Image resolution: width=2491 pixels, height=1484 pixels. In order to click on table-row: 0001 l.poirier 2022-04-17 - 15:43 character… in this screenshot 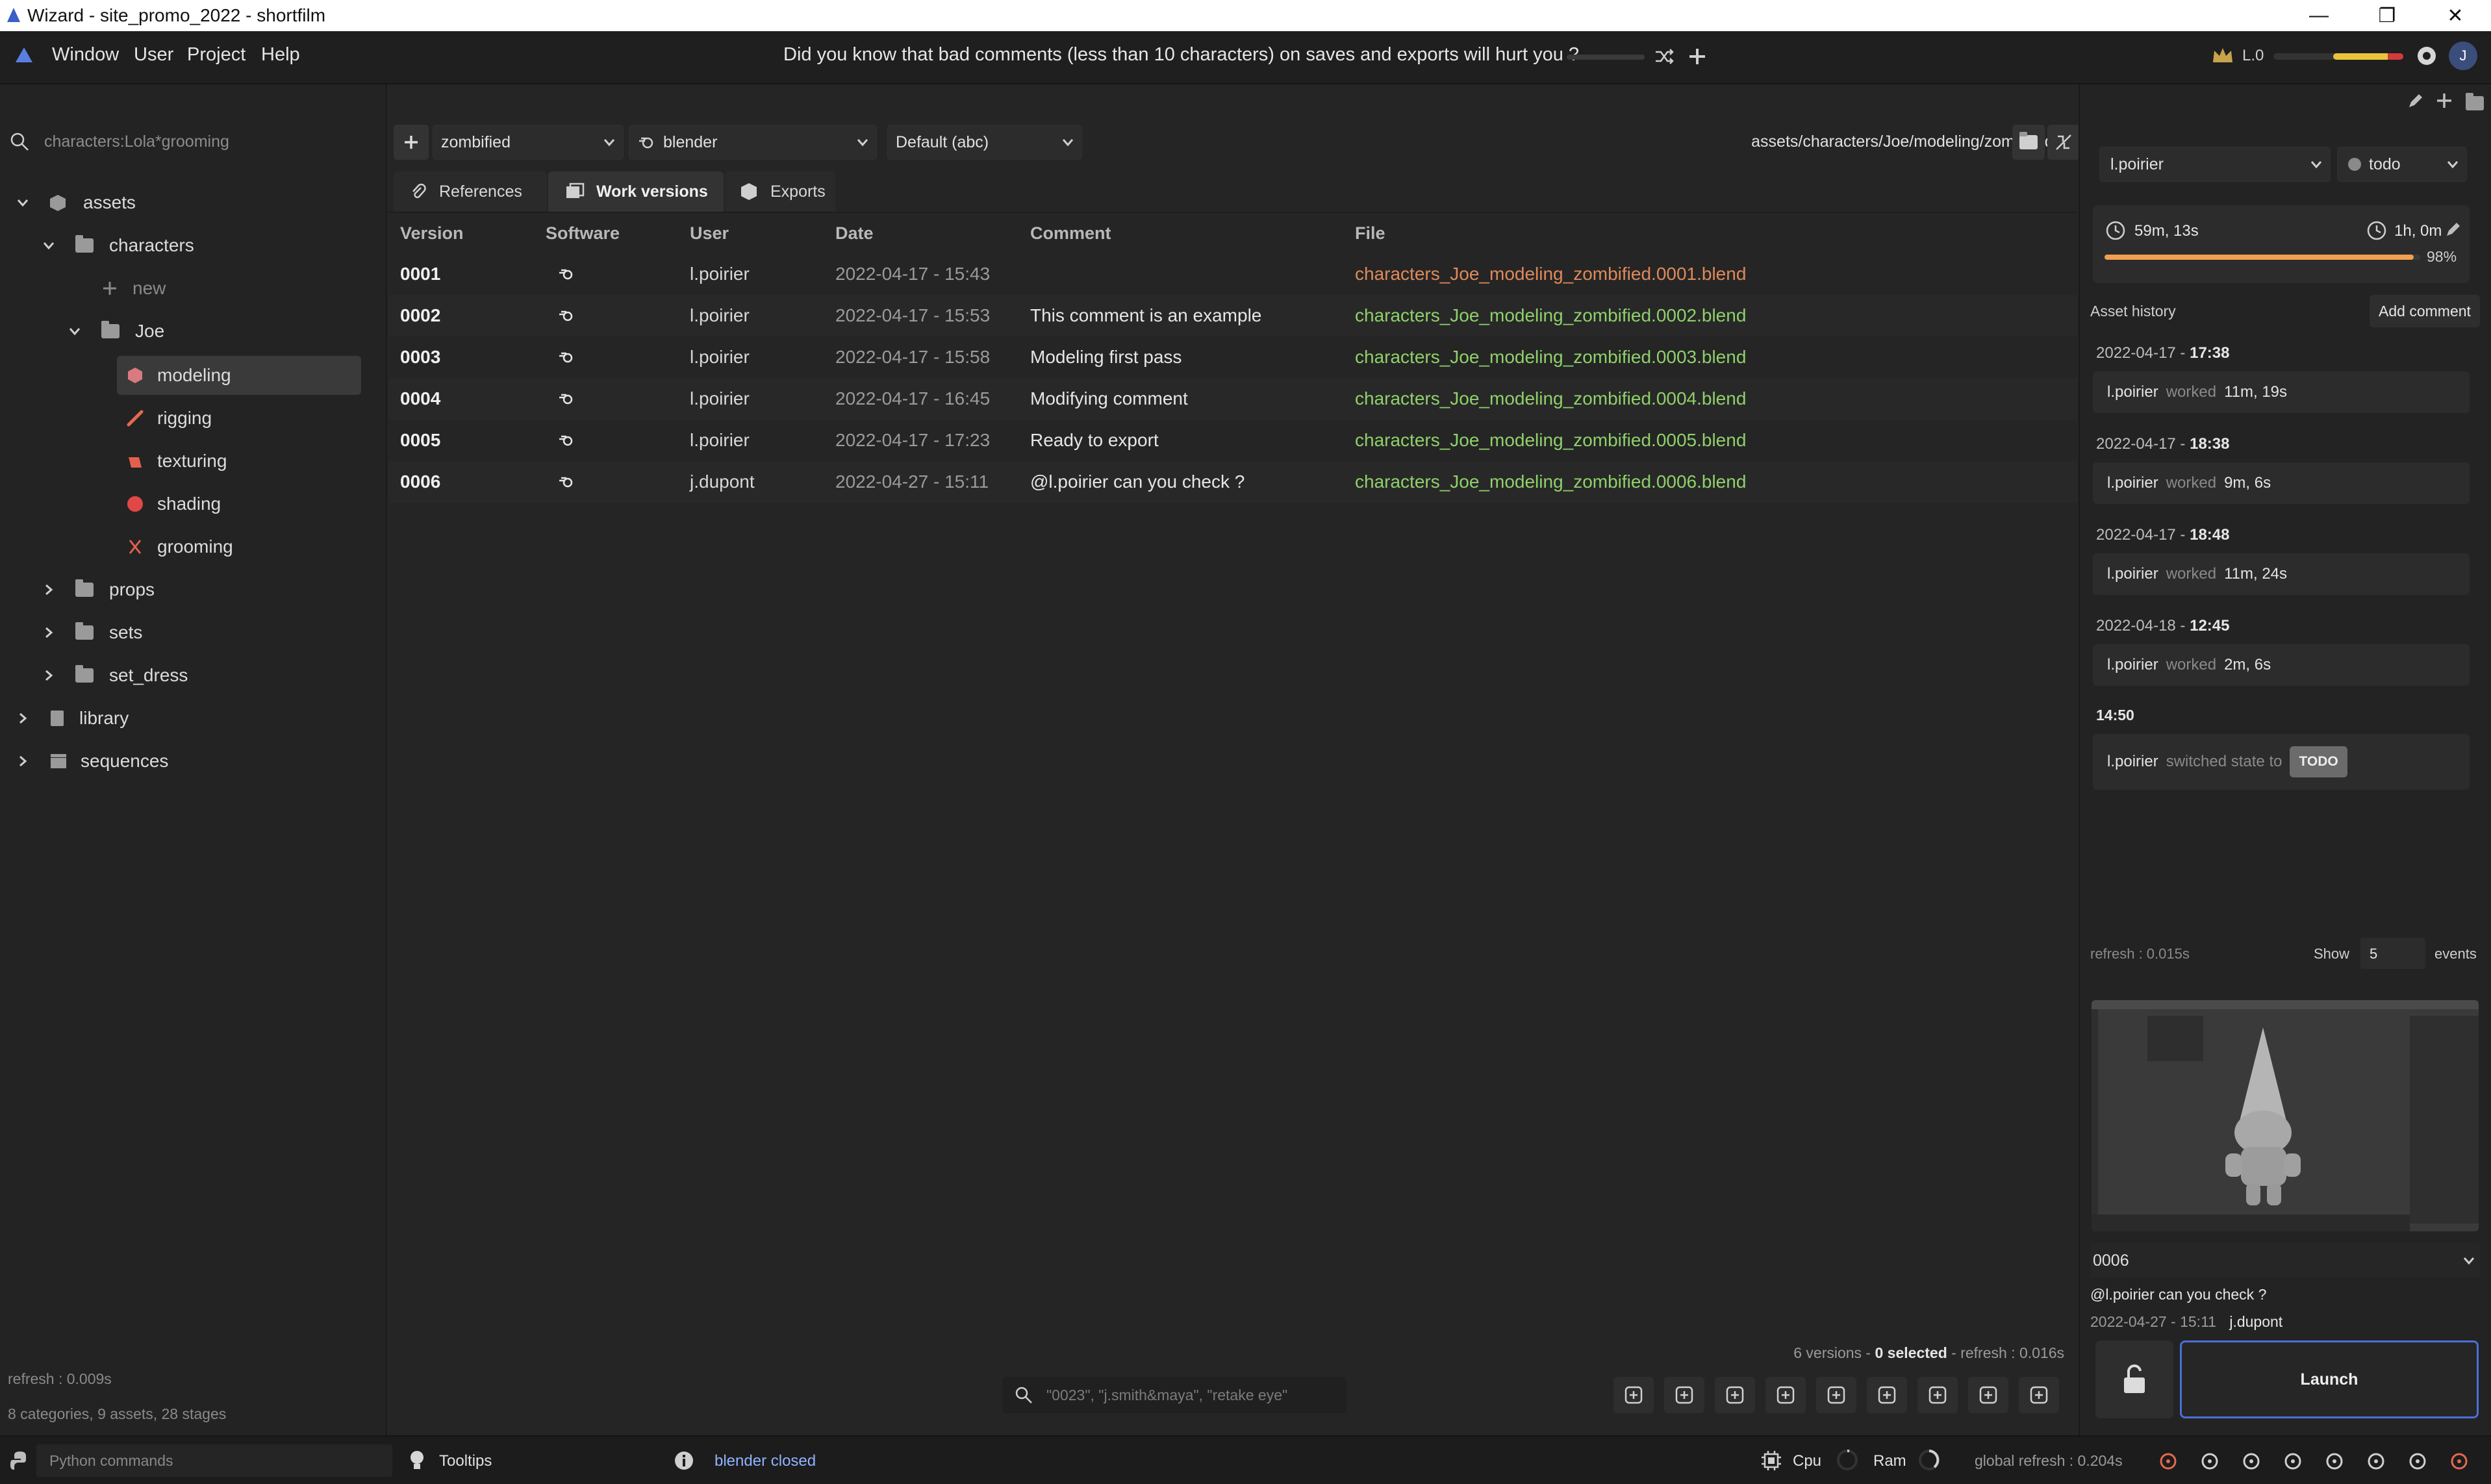, I will do `click(1232, 274)`.